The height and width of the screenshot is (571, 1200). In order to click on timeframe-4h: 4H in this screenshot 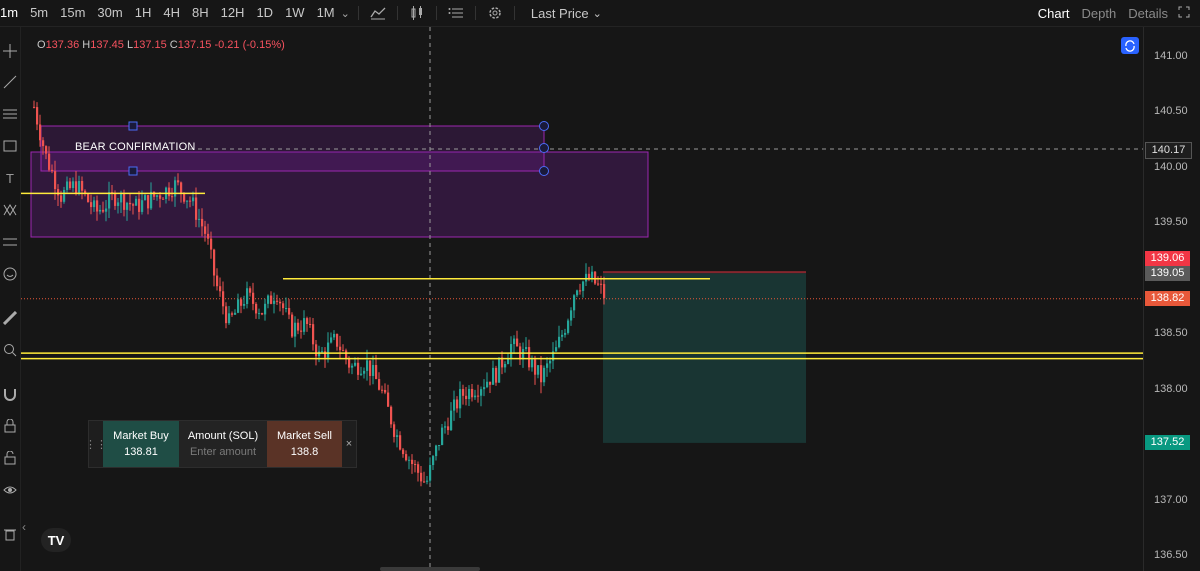, I will do `click(171, 13)`.